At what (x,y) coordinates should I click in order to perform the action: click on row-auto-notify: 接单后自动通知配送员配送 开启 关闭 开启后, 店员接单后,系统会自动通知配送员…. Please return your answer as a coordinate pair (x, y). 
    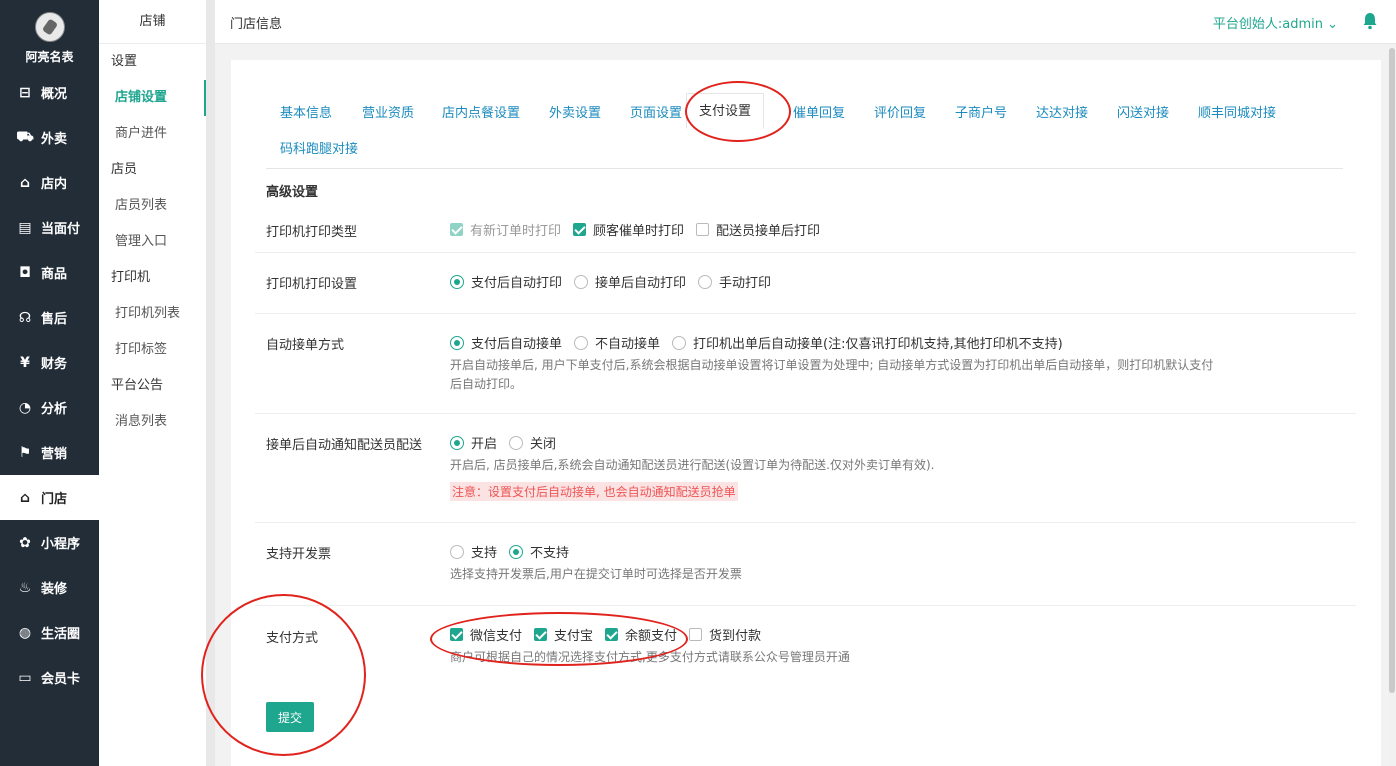
    Looking at the image, I should click on (805, 468).